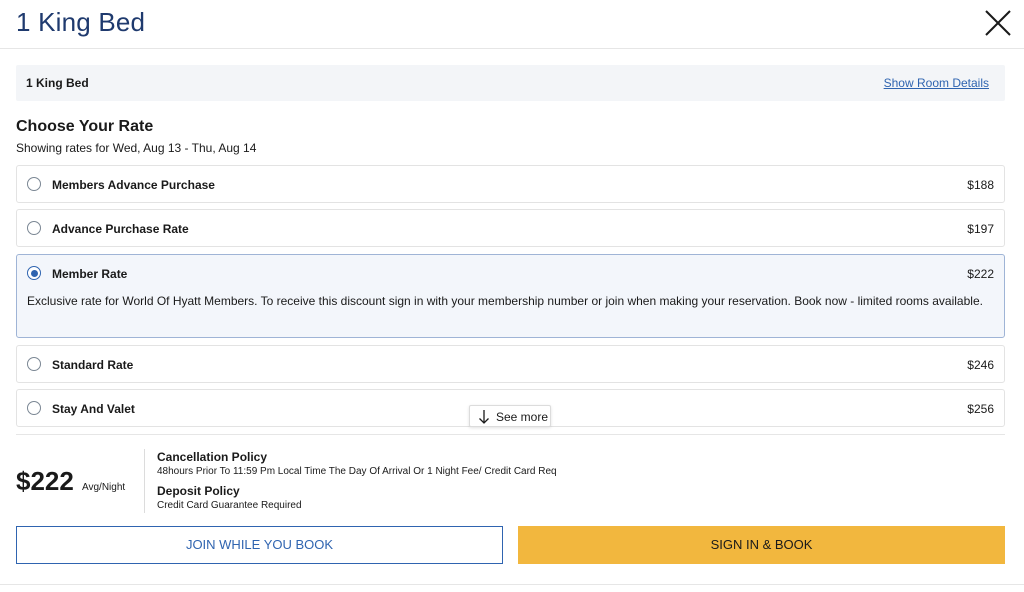  Describe the element at coordinates (980, 274) in the screenshot. I see `rate-price: $222` at that location.